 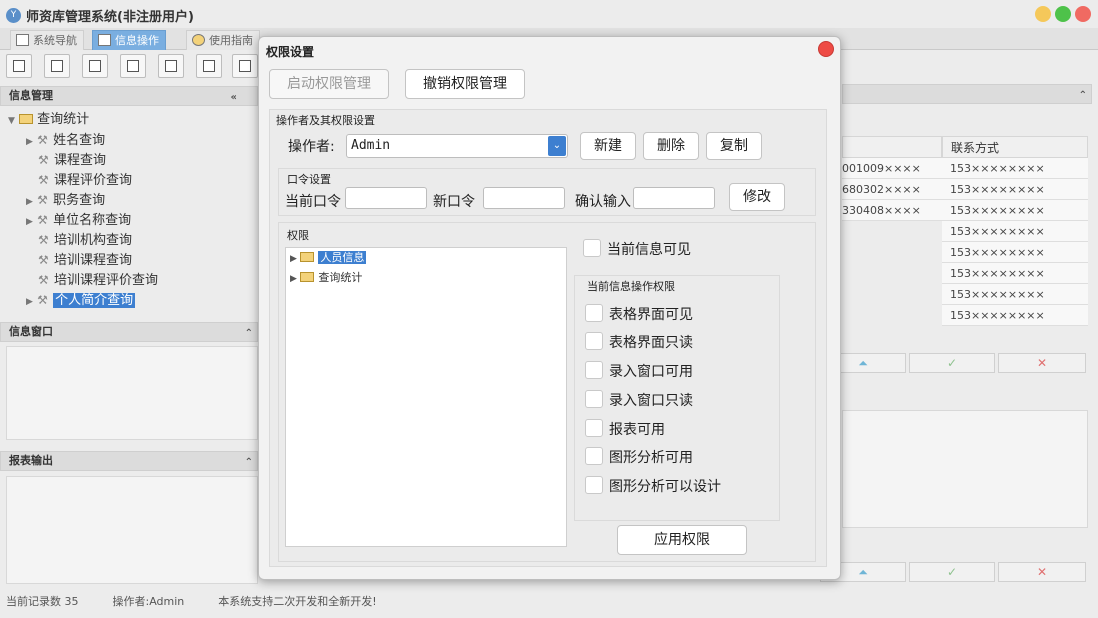 What do you see at coordinates (967, 94) in the screenshot?
I see `right-panel-header: ⌃` at bounding box center [967, 94].